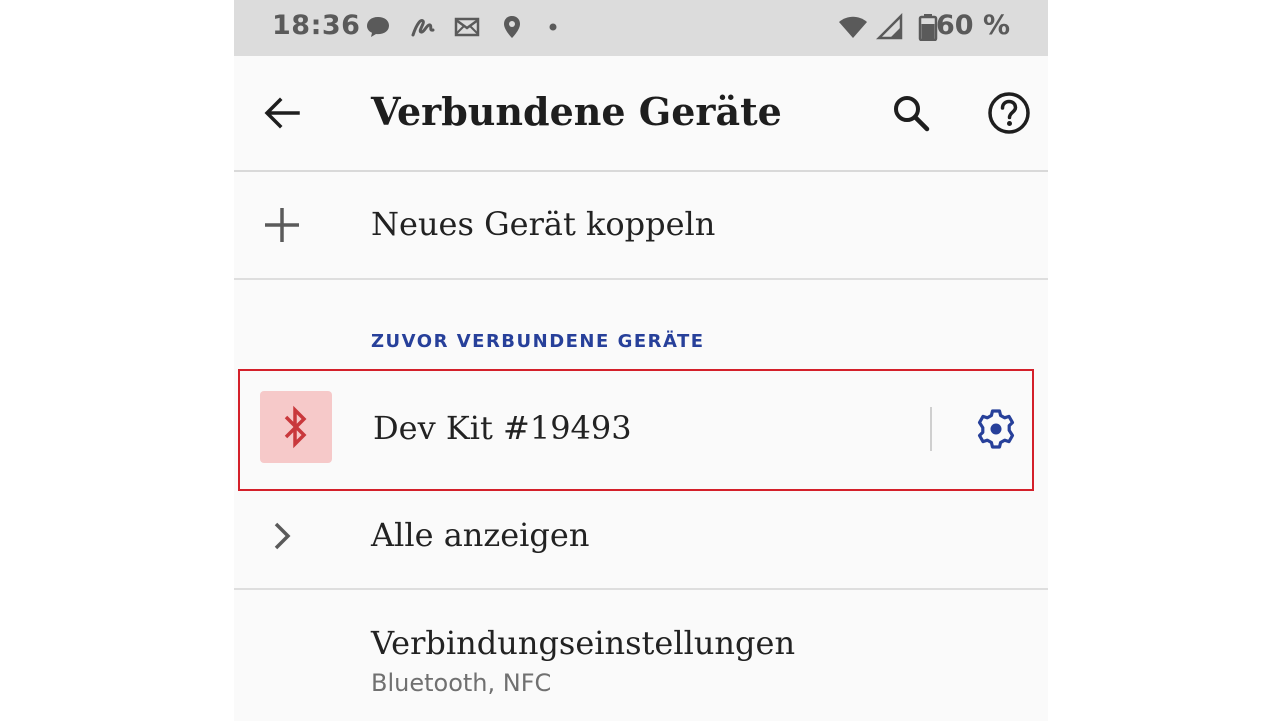  I want to click on bluetooth-icon, so click(295, 427).